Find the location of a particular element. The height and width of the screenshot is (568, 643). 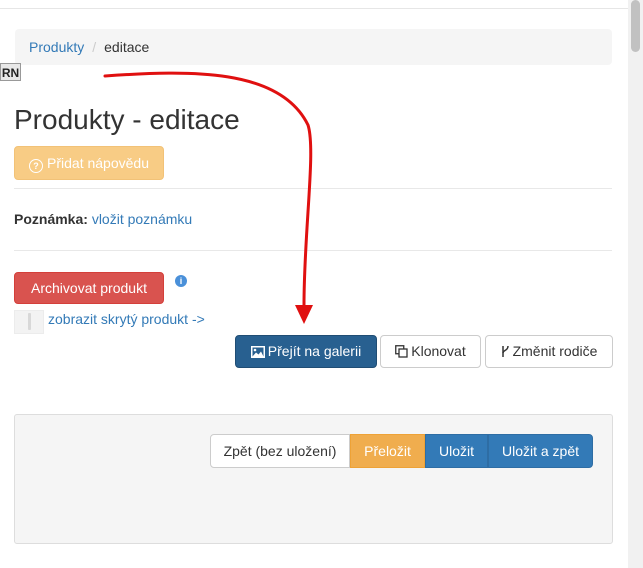

save-button: Uložit is located at coordinates (456, 451).